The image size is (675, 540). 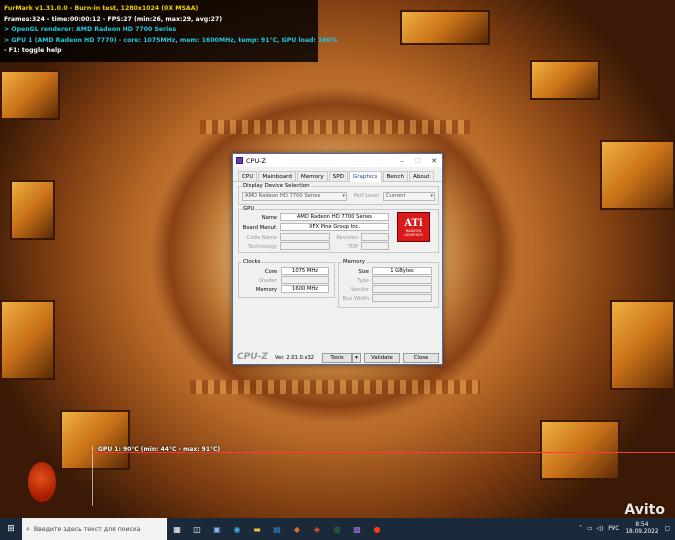 I want to click on bus-width-field, so click(x=402, y=298).